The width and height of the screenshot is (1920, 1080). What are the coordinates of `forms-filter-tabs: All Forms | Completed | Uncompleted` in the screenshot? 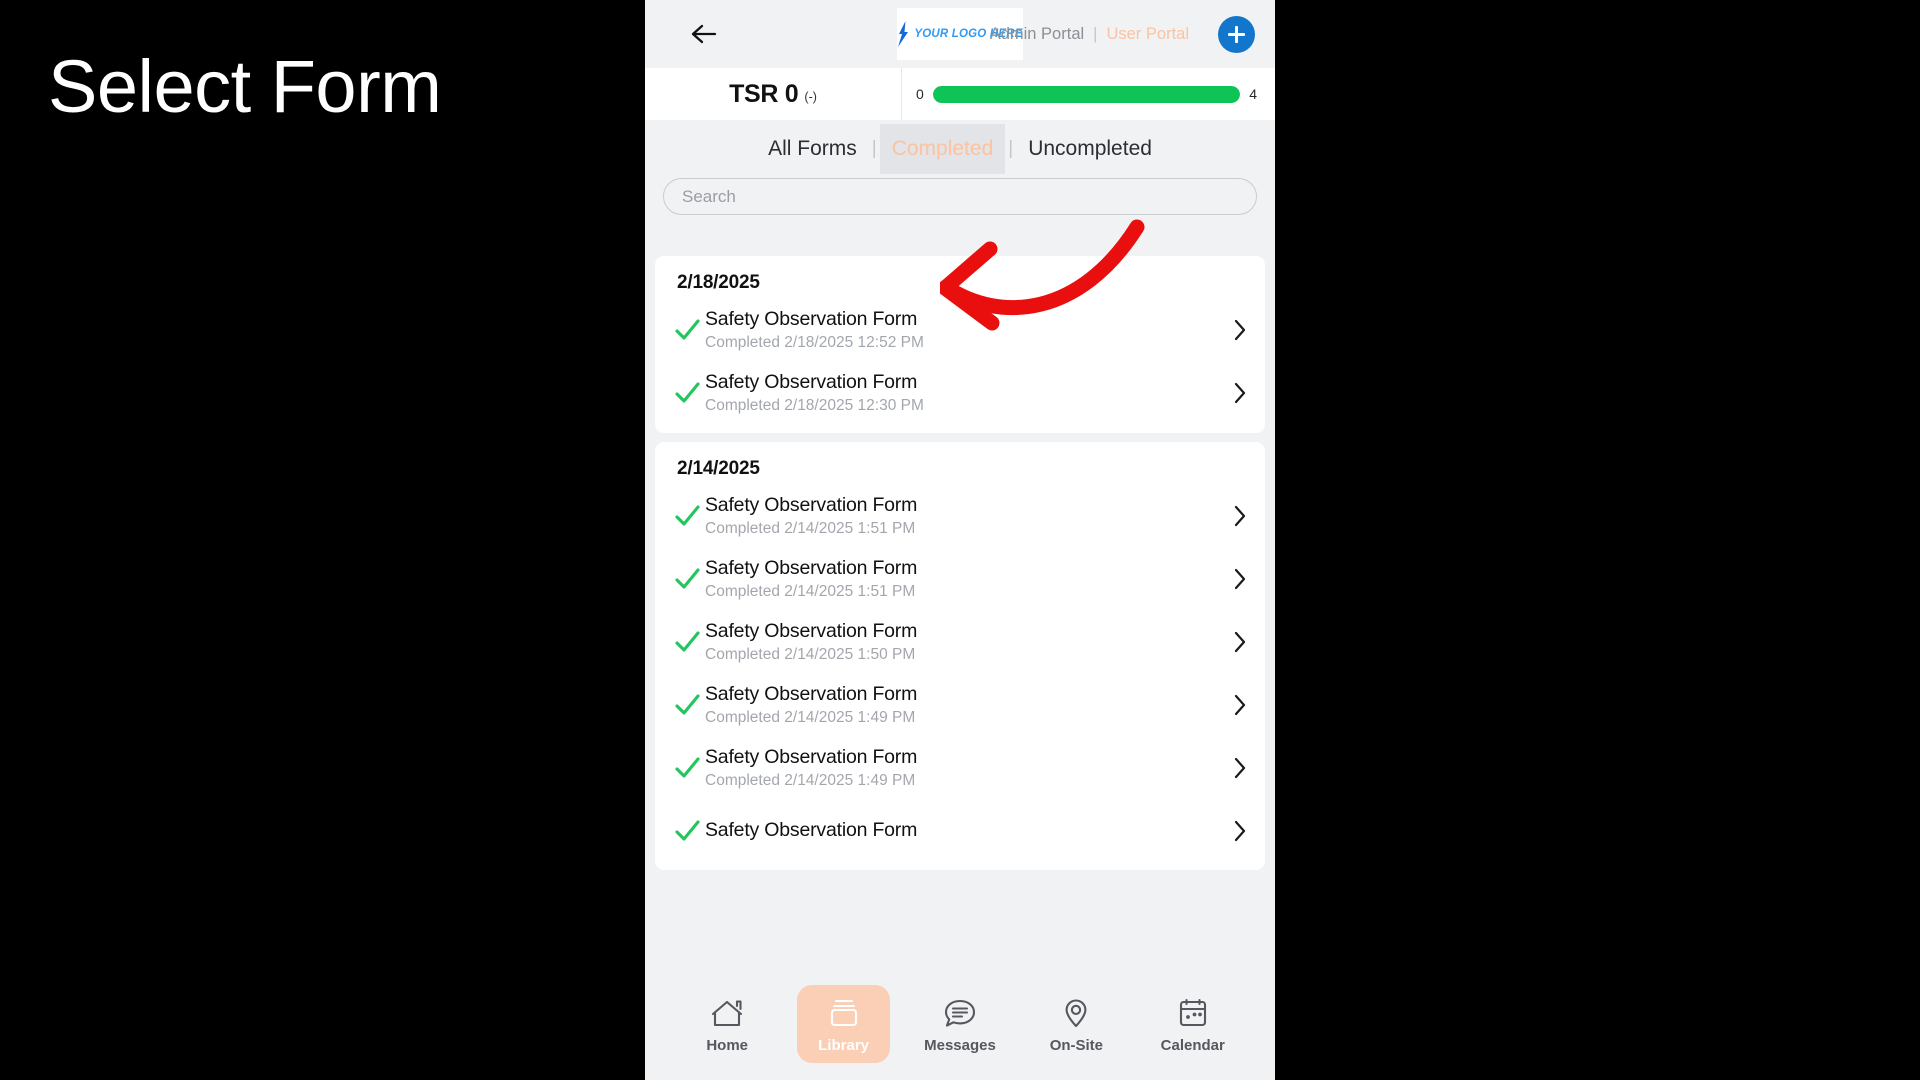 It's located at (960, 149).